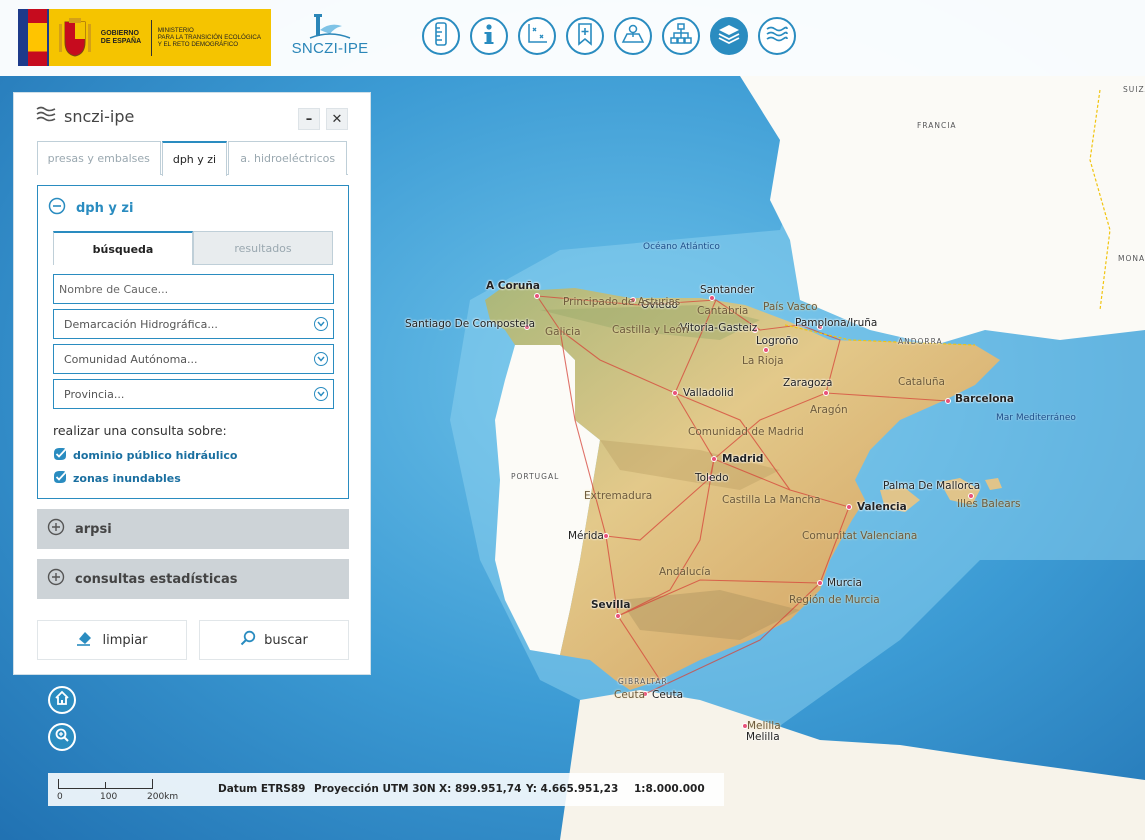 This screenshot has width=1145, height=840. What do you see at coordinates (62, 737) in the screenshot?
I see `zoom-extent-button` at bounding box center [62, 737].